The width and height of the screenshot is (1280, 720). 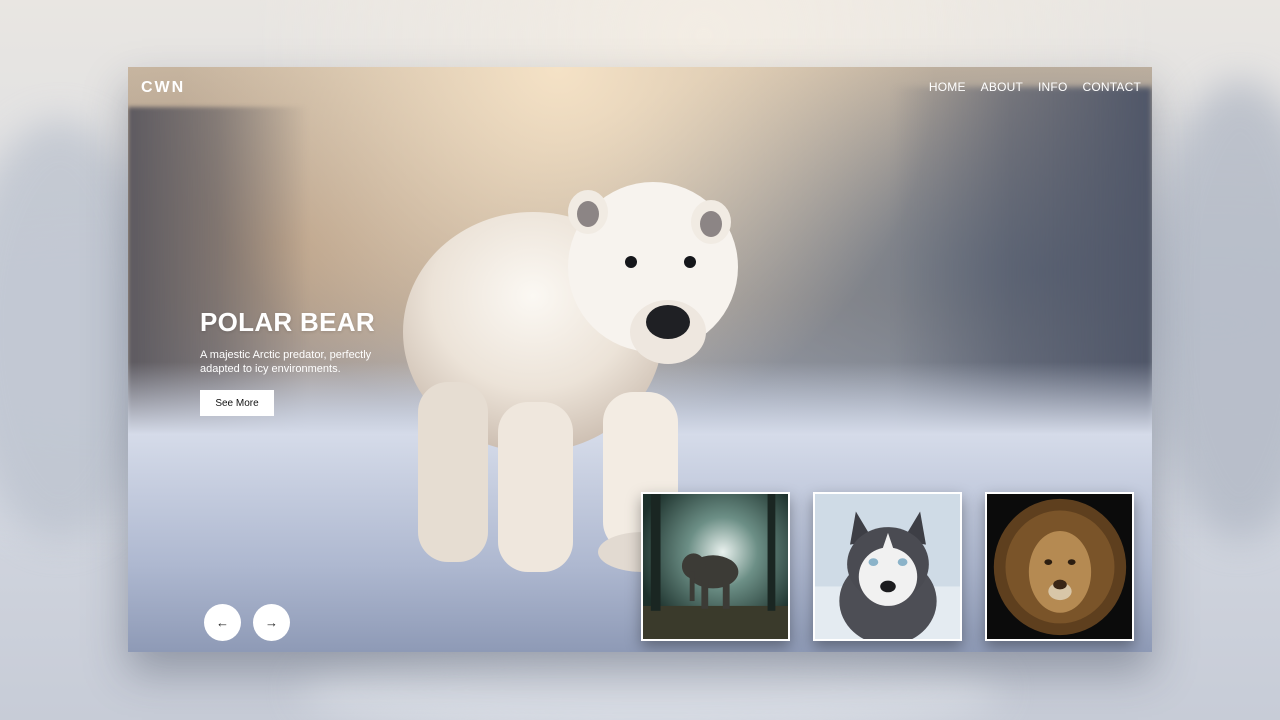 I want to click on thumbnail-elephant, so click(x=715, y=566).